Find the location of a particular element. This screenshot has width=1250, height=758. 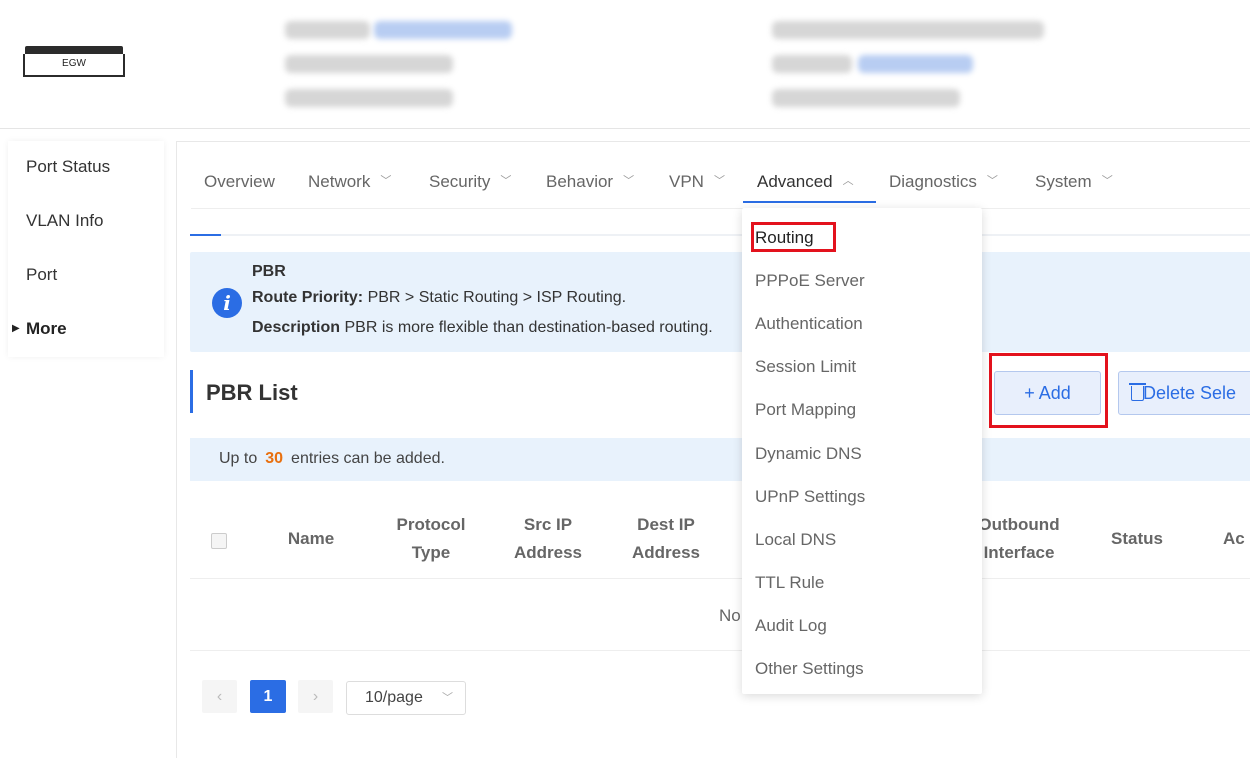

sidebar-item-port: Port is located at coordinates (41, 275).